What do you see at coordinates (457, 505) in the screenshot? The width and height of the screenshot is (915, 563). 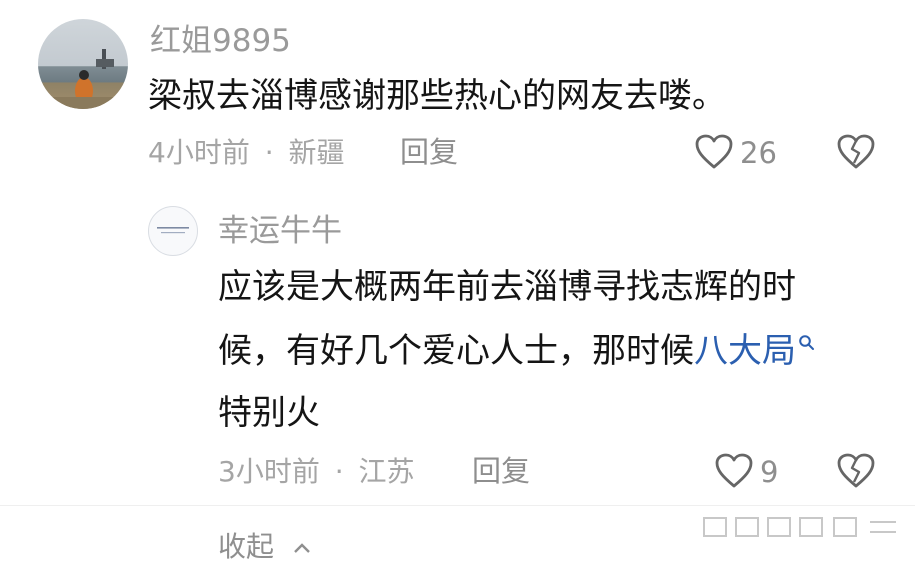 I see `divider` at bounding box center [457, 505].